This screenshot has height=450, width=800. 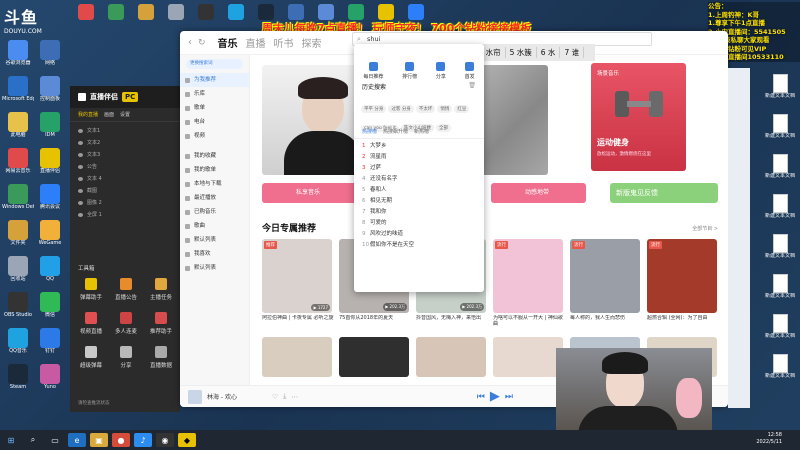 What do you see at coordinates (214, 254) in the screenshot?
I see `sidebar-item: 我喜欢` at bounding box center [214, 254].